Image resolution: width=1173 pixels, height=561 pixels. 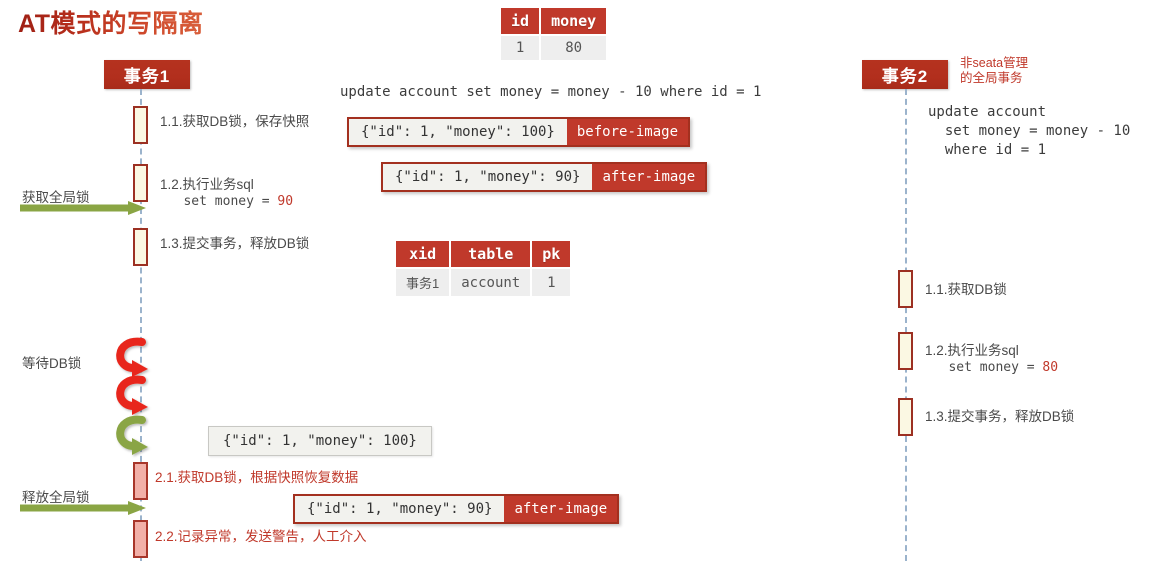 What do you see at coordinates (520, 48) in the screenshot?
I see `account-table-cell-id: 1` at bounding box center [520, 48].